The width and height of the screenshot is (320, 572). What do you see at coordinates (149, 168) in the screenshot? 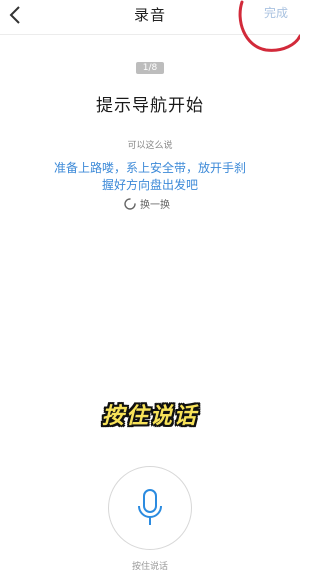
I see `example-line-1: 准备上路喽，系上安全带，放开手刹` at bounding box center [149, 168].